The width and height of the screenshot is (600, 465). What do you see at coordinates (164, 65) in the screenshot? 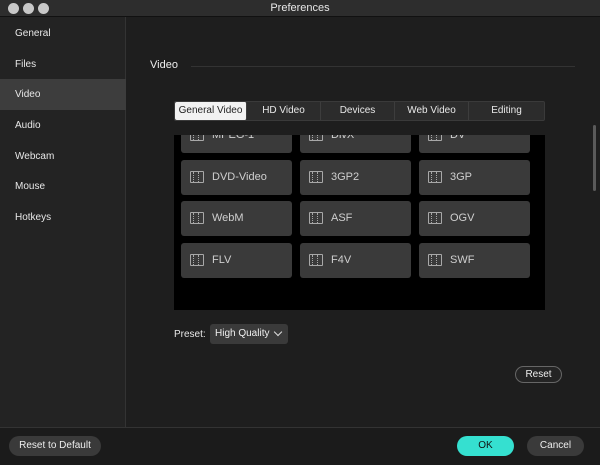
I see `section-title: Video` at bounding box center [164, 65].